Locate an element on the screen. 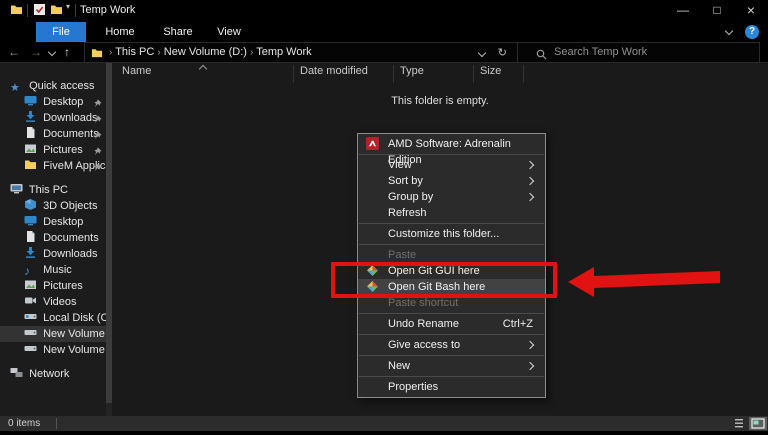  sidebar-item-pictures-pinned: Pictures is located at coordinates (53, 150).